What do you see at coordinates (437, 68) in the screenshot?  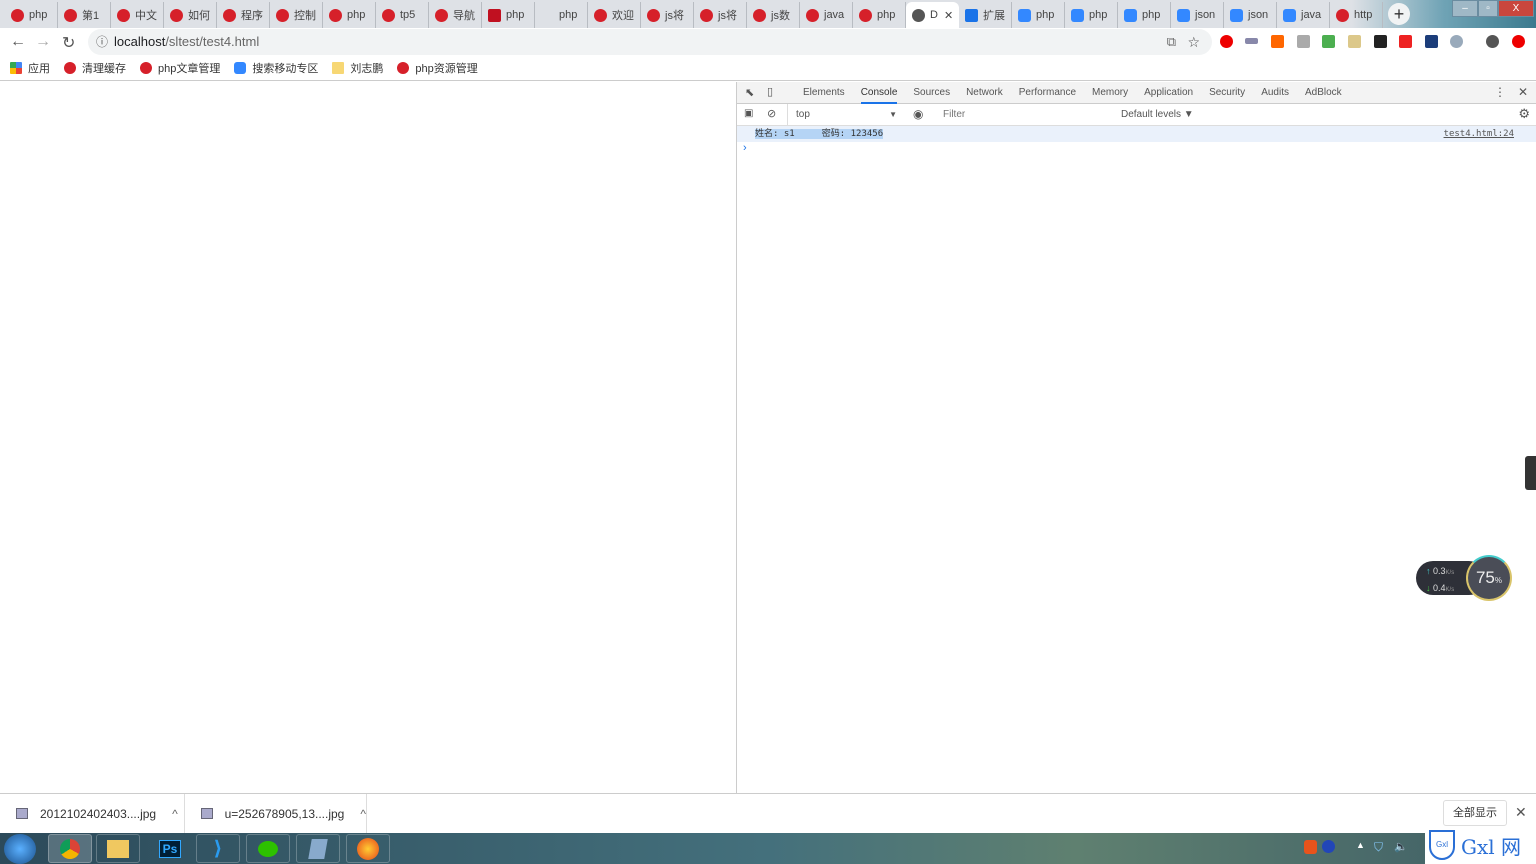 I see `bookmark-item: php资源管理` at bounding box center [437, 68].